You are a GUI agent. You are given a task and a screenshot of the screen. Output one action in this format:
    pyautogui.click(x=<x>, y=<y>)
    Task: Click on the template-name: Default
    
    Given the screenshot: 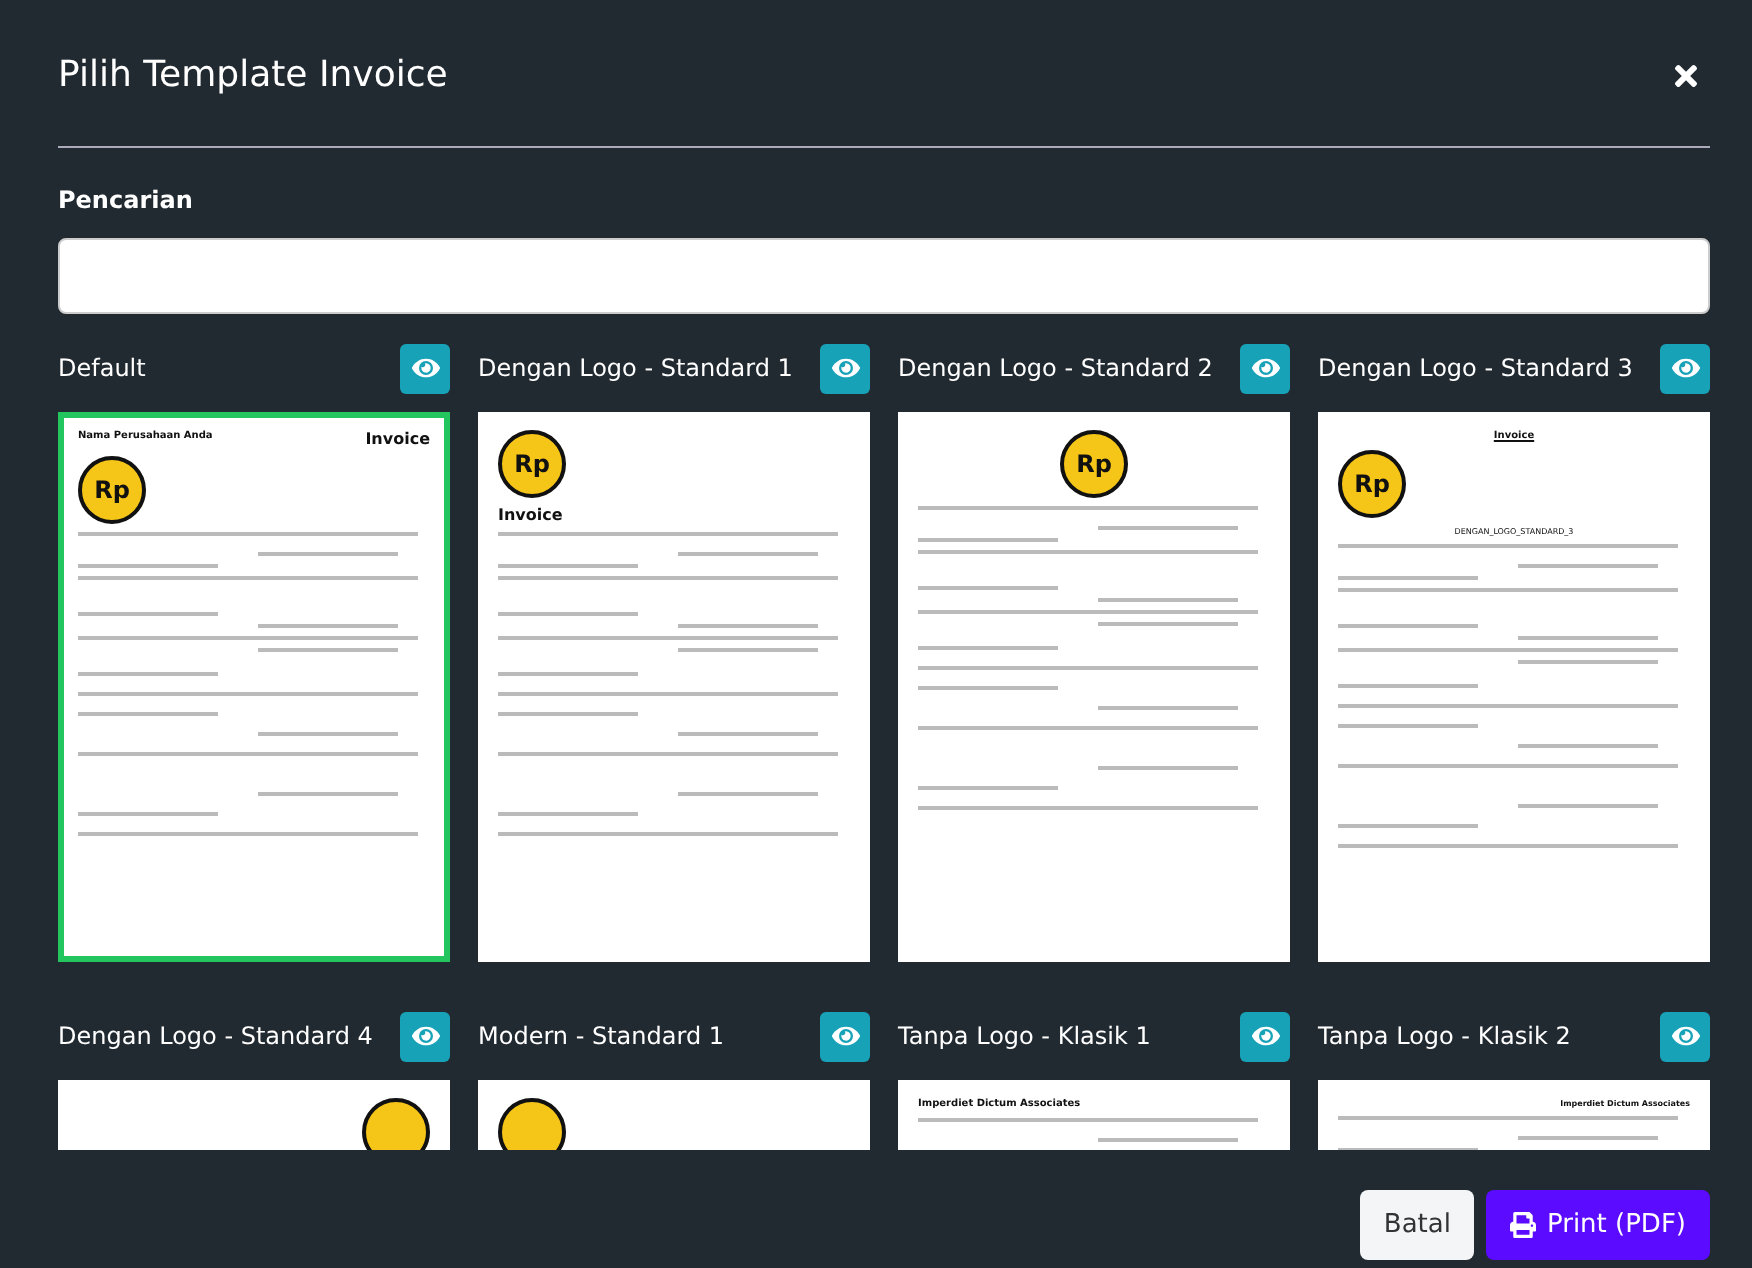 What is the action you would take?
    pyautogui.click(x=102, y=368)
    